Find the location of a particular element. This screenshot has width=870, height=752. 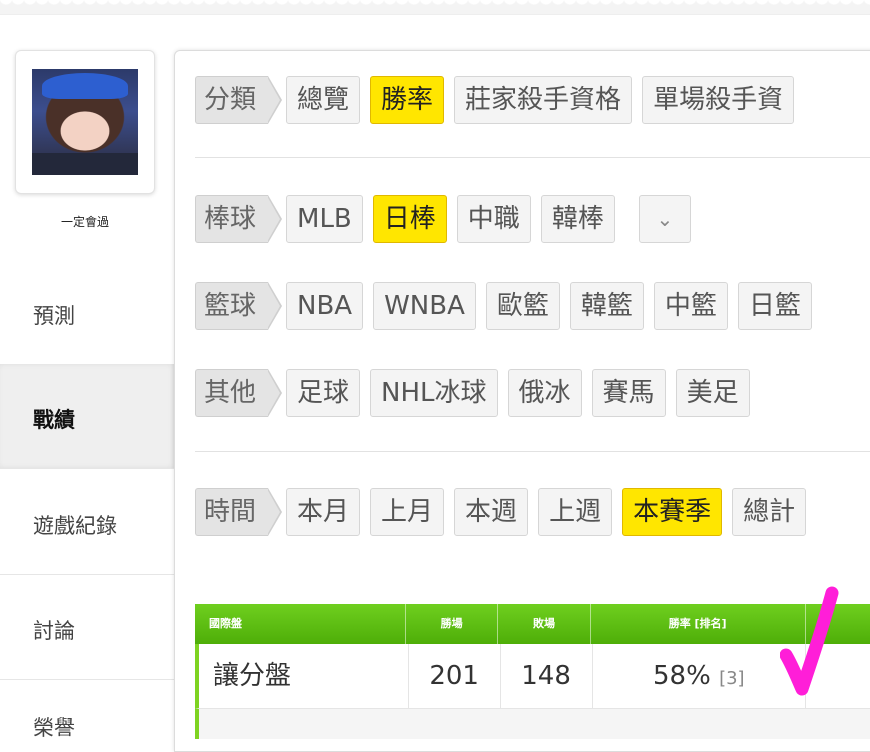

avatar-shoulders-shape is located at coordinates (85, 164).